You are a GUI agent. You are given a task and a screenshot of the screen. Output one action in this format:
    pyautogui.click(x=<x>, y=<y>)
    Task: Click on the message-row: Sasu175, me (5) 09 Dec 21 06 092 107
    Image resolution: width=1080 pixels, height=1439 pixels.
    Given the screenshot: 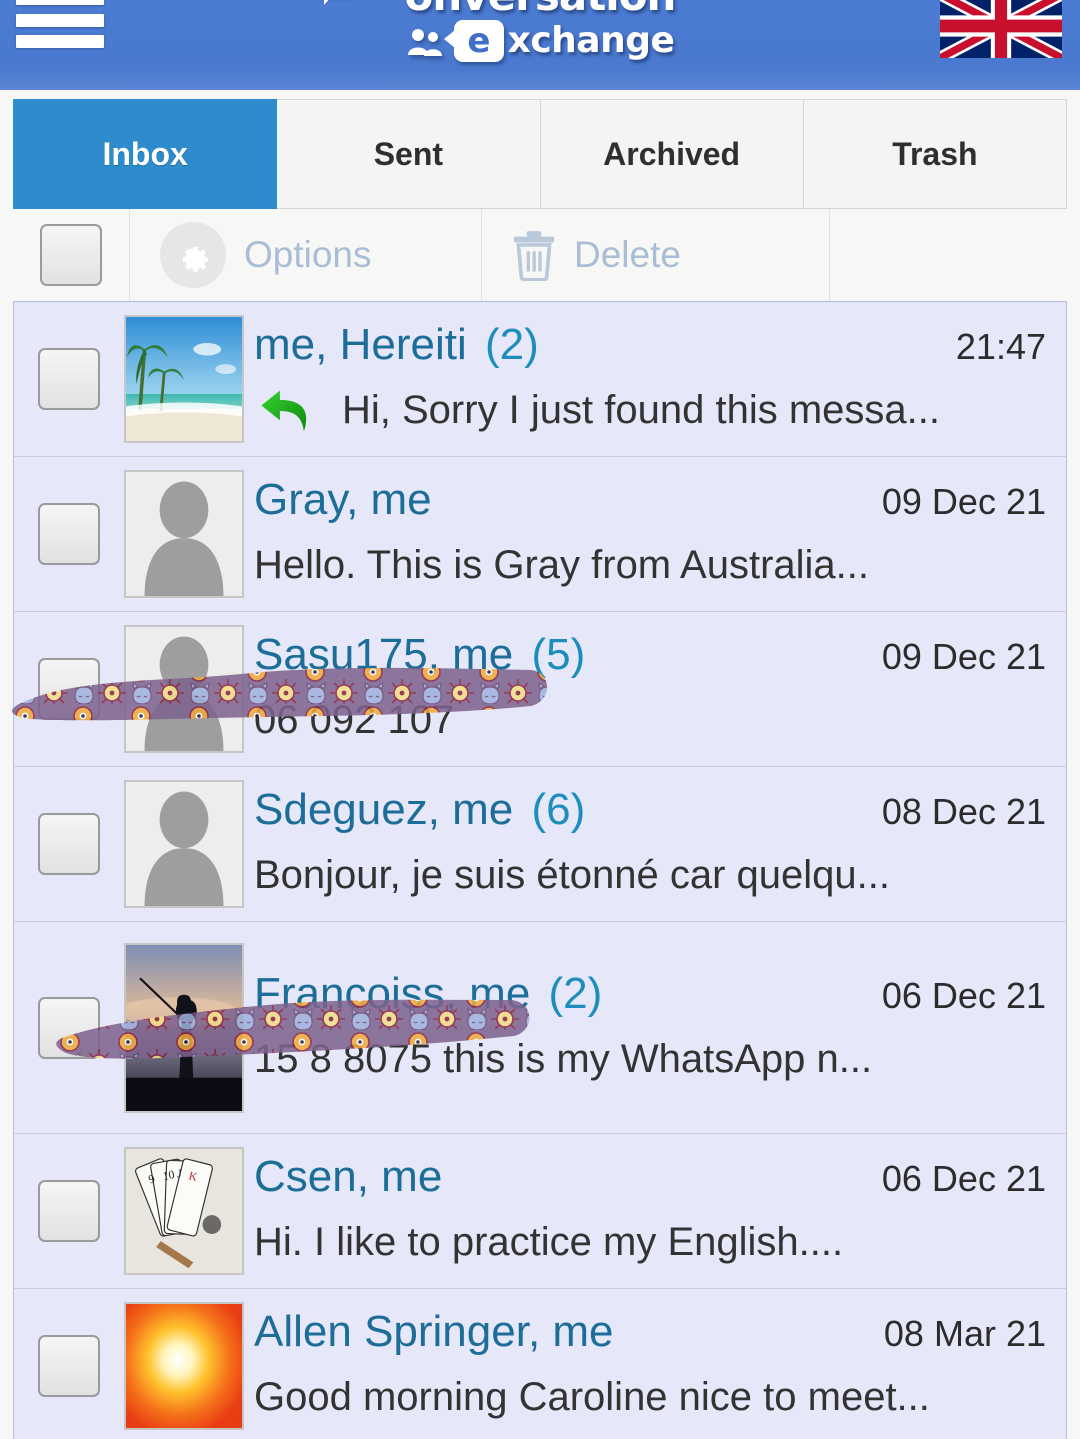 What is the action you would take?
    pyautogui.click(x=538, y=689)
    